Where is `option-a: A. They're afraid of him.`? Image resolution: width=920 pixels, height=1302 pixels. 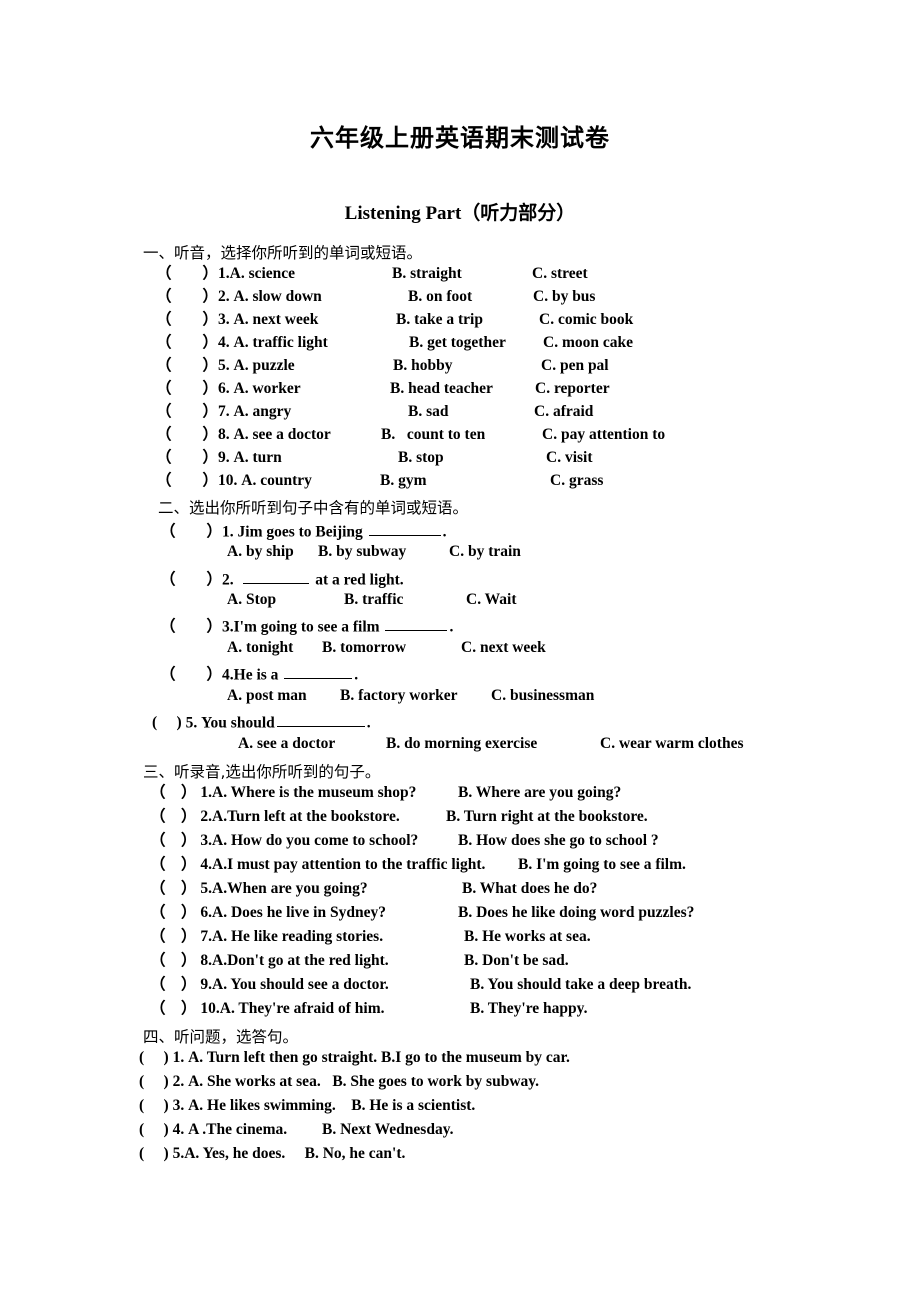 option-a: A. They're afraid of him. is located at coordinates (302, 1008).